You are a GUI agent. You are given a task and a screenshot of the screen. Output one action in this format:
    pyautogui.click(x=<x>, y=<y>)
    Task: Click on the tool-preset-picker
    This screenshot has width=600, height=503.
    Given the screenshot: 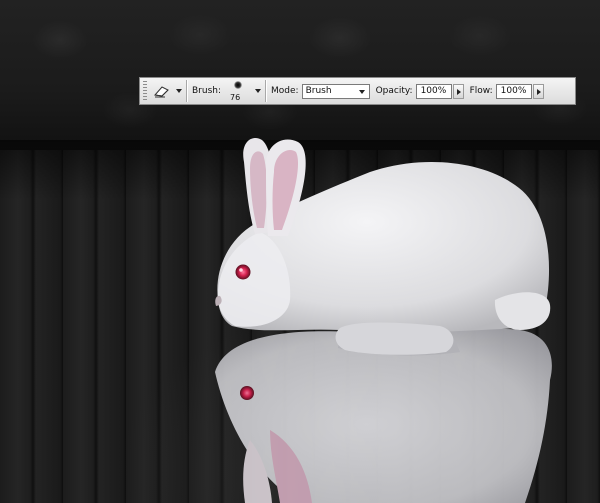 What is the action you would take?
    pyautogui.click(x=167, y=91)
    